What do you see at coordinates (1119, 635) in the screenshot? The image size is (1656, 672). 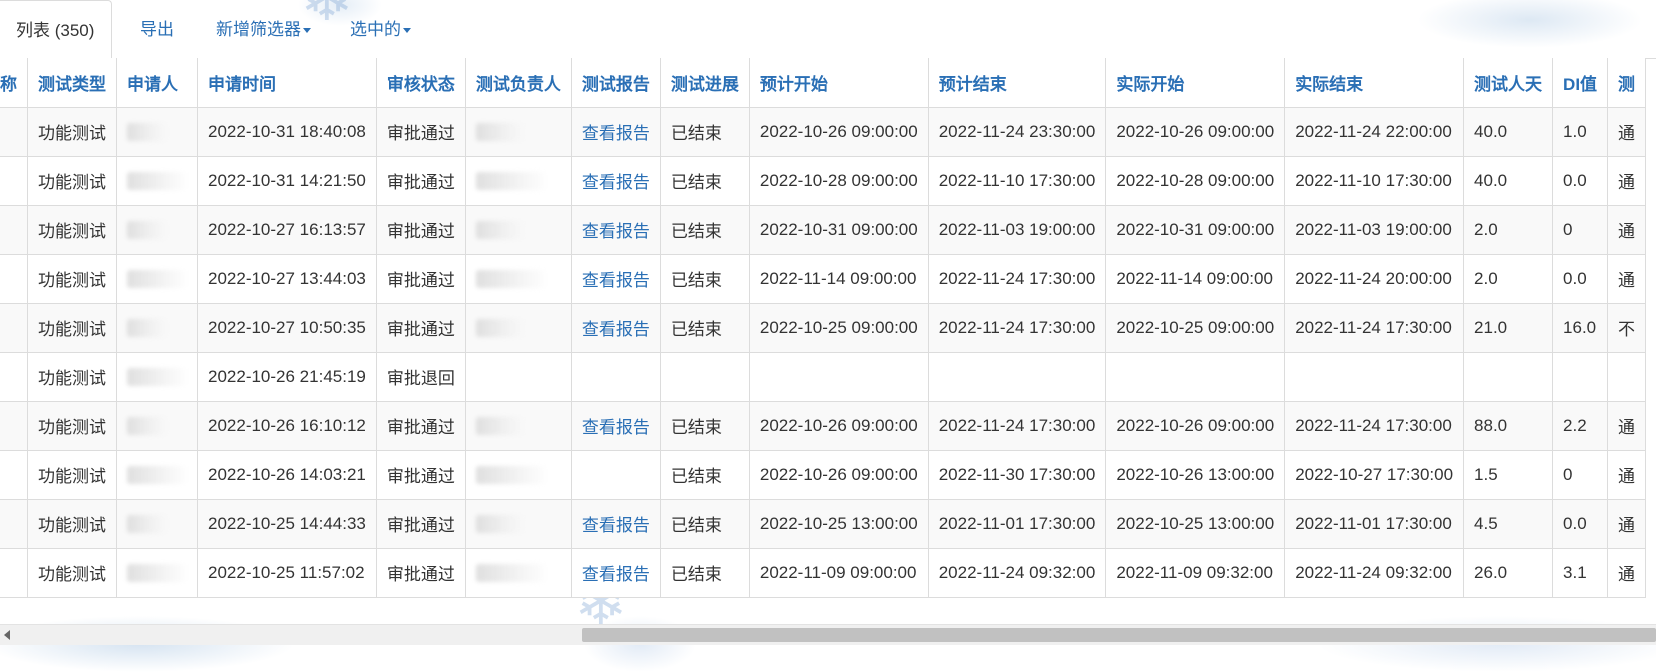 I see `scrollbar-thumb` at bounding box center [1119, 635].